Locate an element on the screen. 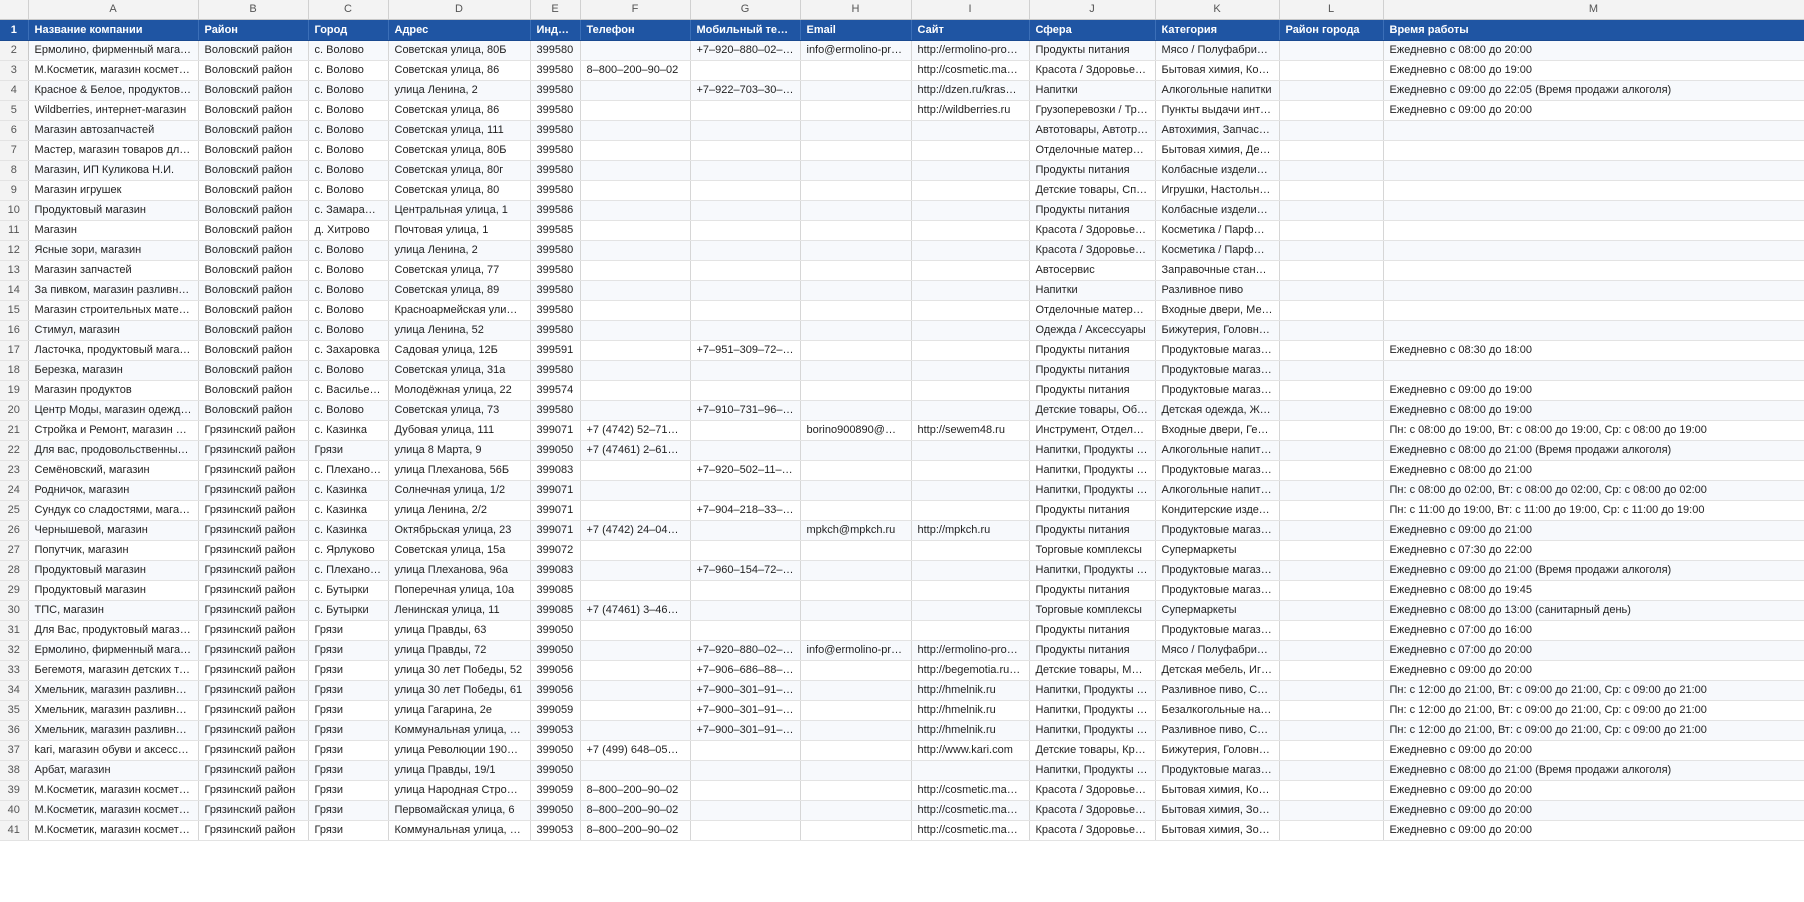 This screenshot has width=1804, height=902. row-number: 20 is located at coordinates (14, 410).